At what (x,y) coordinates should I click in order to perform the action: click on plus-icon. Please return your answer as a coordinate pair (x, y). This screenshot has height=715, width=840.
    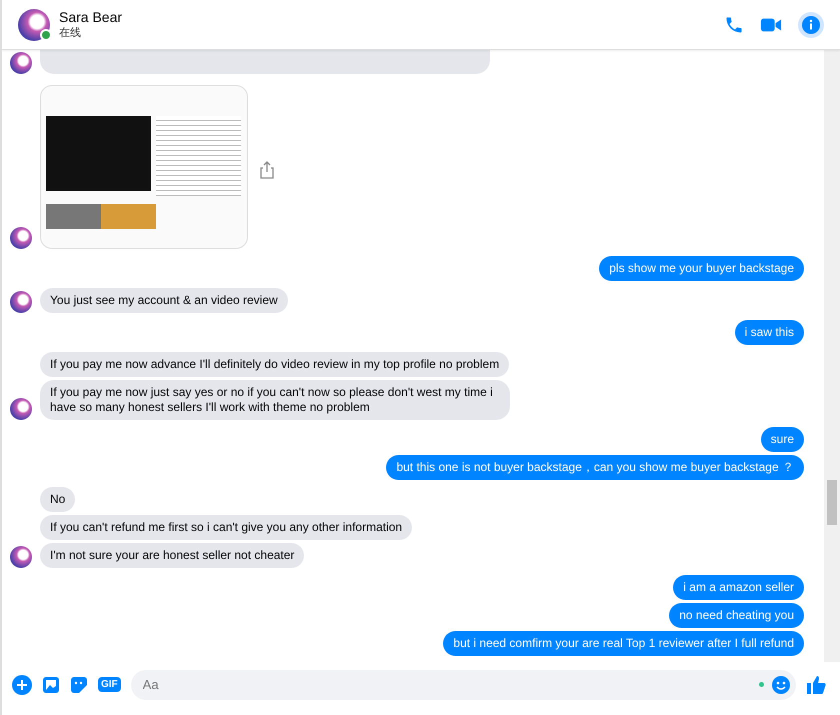
    Looking at the image, I should click on (22, 684).